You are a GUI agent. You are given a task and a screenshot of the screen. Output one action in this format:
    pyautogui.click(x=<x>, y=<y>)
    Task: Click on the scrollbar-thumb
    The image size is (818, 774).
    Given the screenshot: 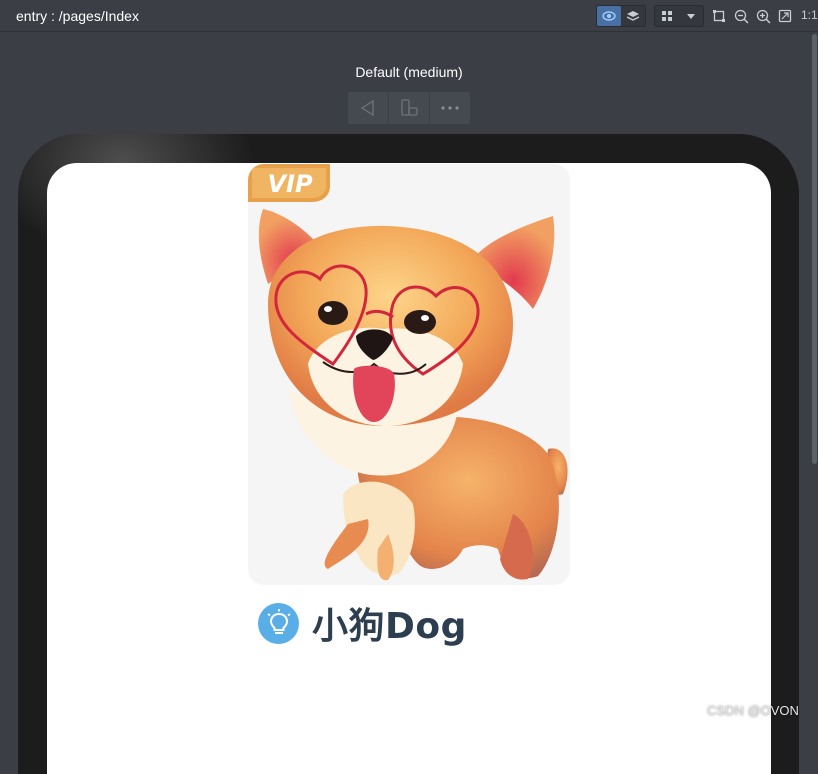 What is the action you would take?
    pyautogui.click(x=814, y=249)
    